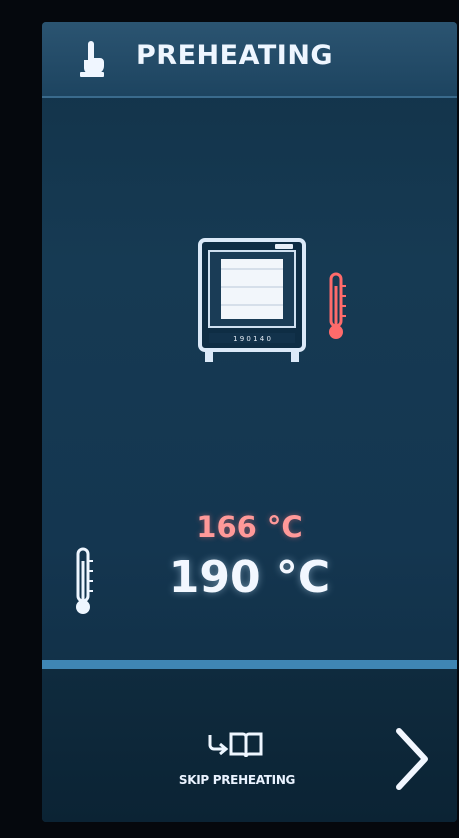 The height and width of the screenshot is (838, 459). Describe the element at coordinates (237, 748) in the screenshot. I see `skip-book-icon` at that location.